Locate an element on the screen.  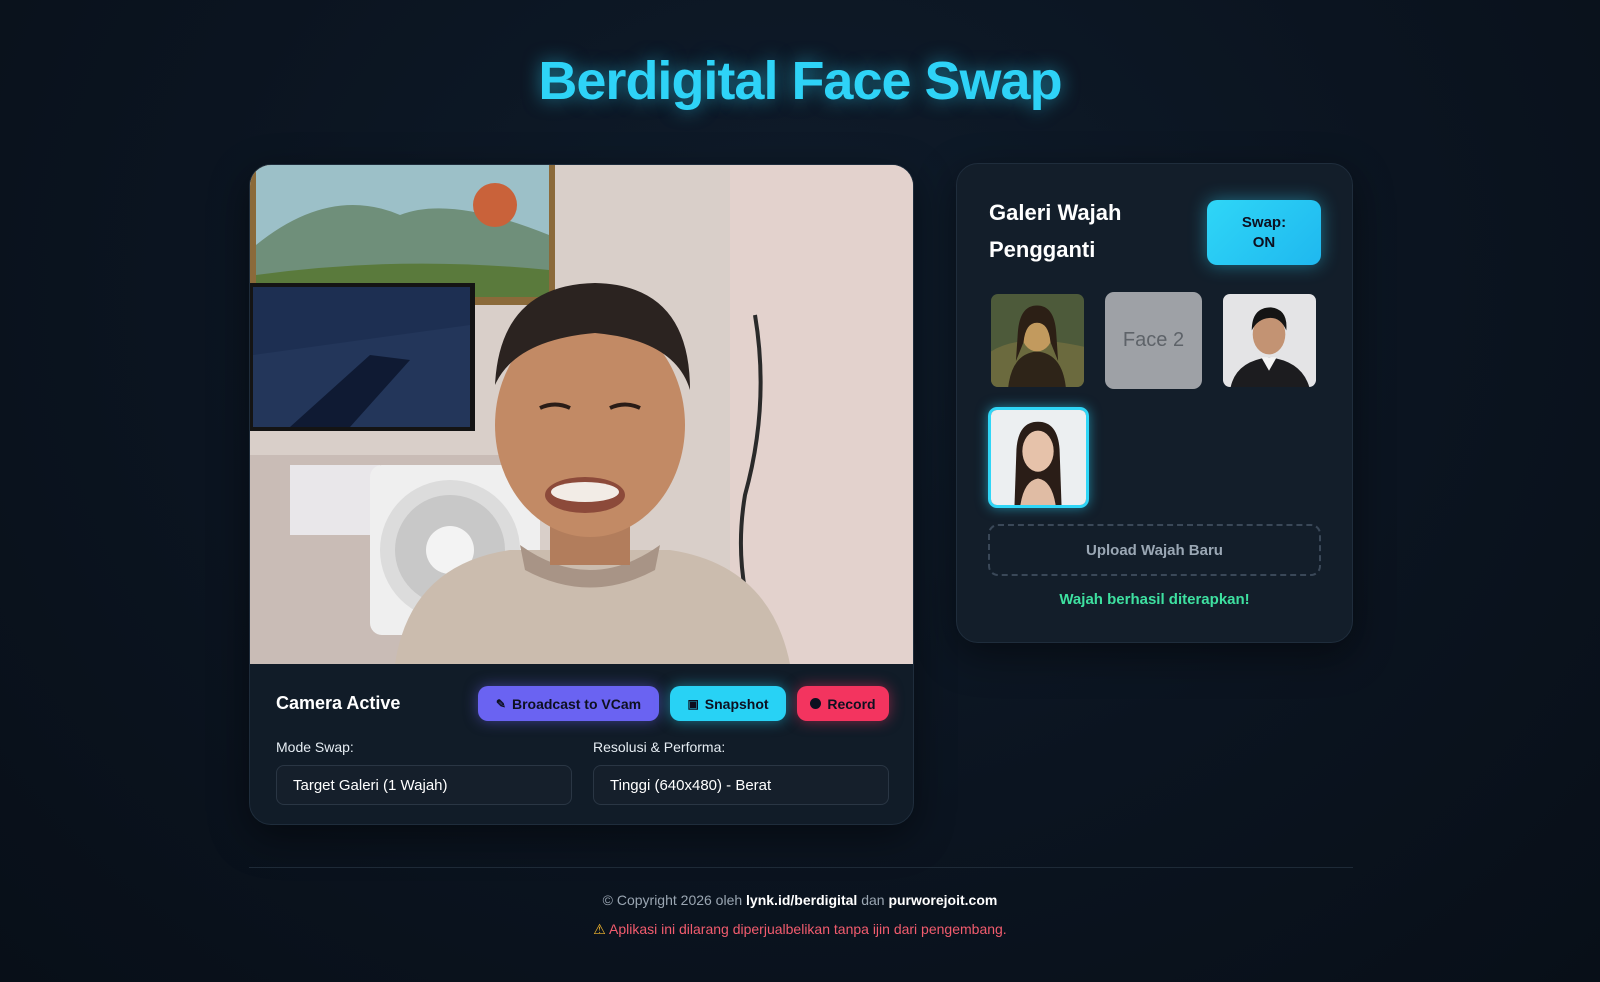
record-button: Record is located at coordinates (843, 703).